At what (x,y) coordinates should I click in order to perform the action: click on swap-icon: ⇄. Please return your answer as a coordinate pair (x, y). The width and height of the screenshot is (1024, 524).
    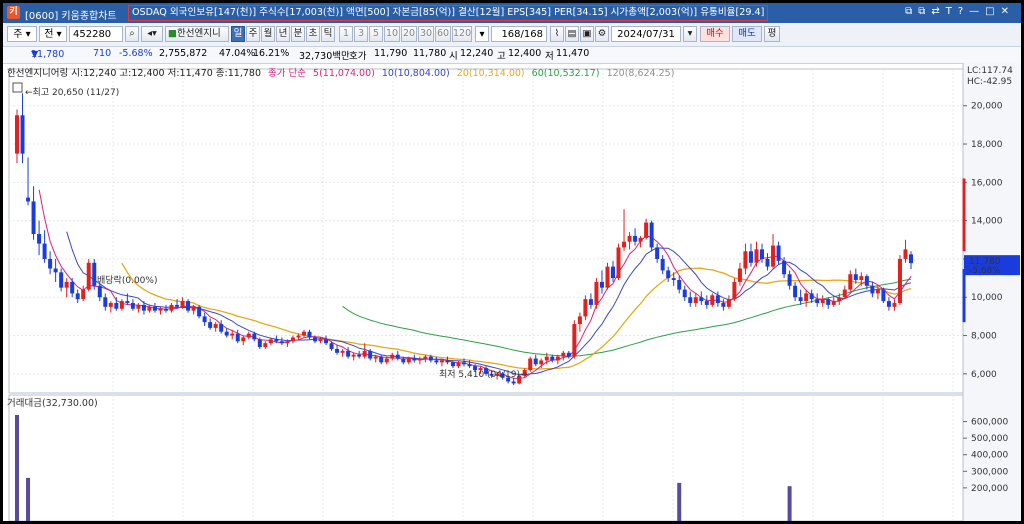
    Looking at the image, I should click on (938, 11).